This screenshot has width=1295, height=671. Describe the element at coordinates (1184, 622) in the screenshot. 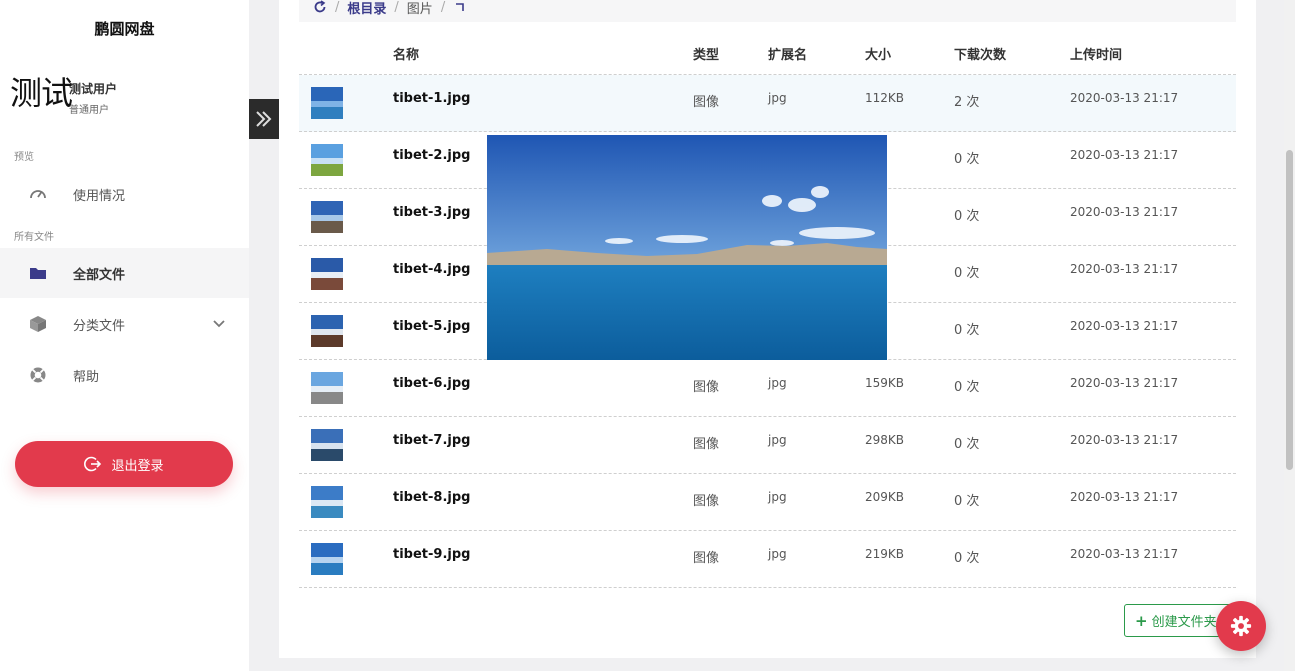

I see `create-folder-label: 创建文件夹` at that location.